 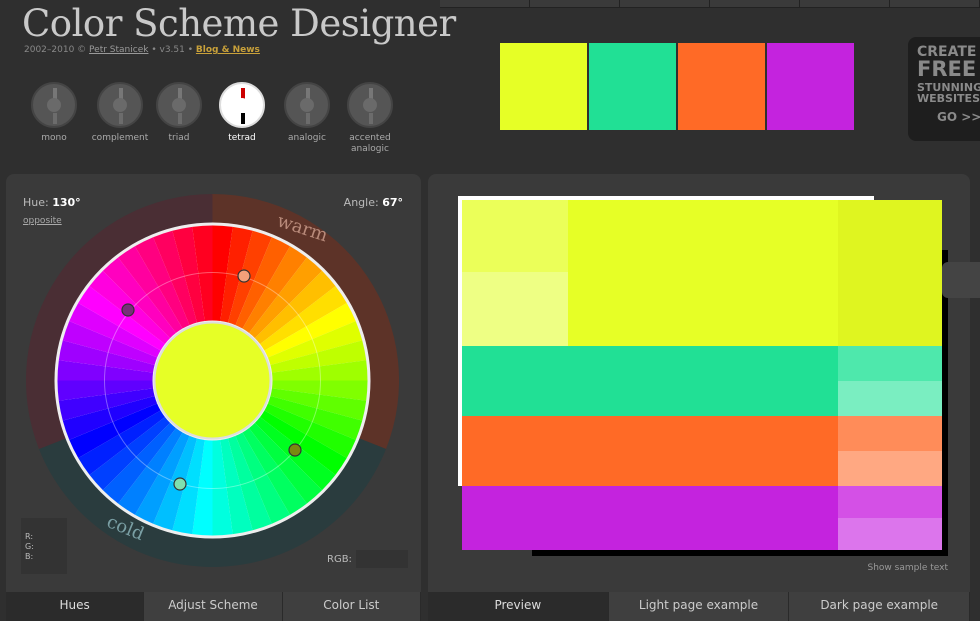 I want to click on preview-complement-light2, so click(x=890, y=534).